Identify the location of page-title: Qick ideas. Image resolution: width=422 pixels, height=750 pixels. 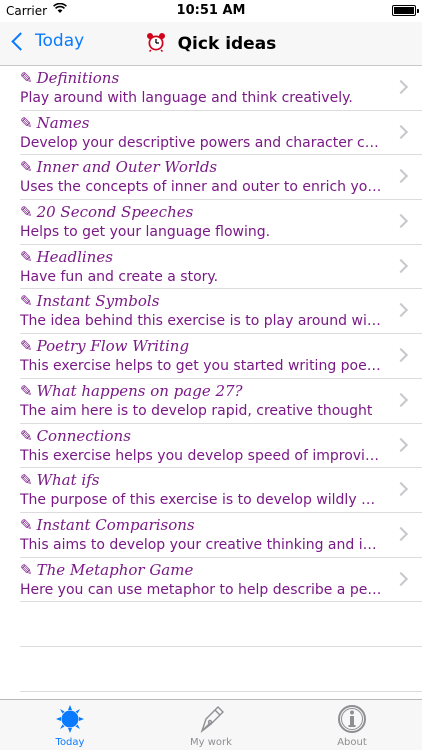
(211, 44).